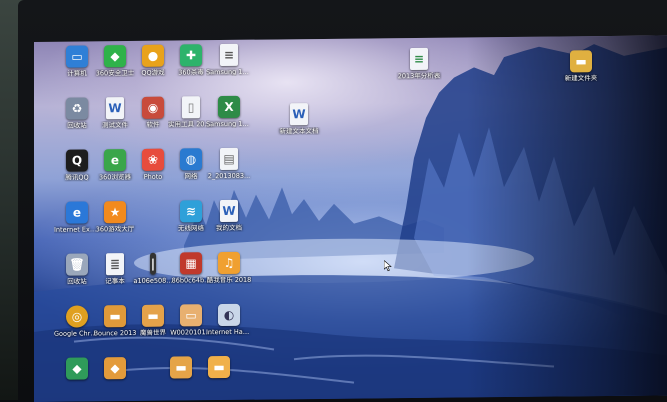 The height and width of the screenshot is (402, 667). I want to click on desktop-icon-label: 新建文件夹, so click(581, 78).